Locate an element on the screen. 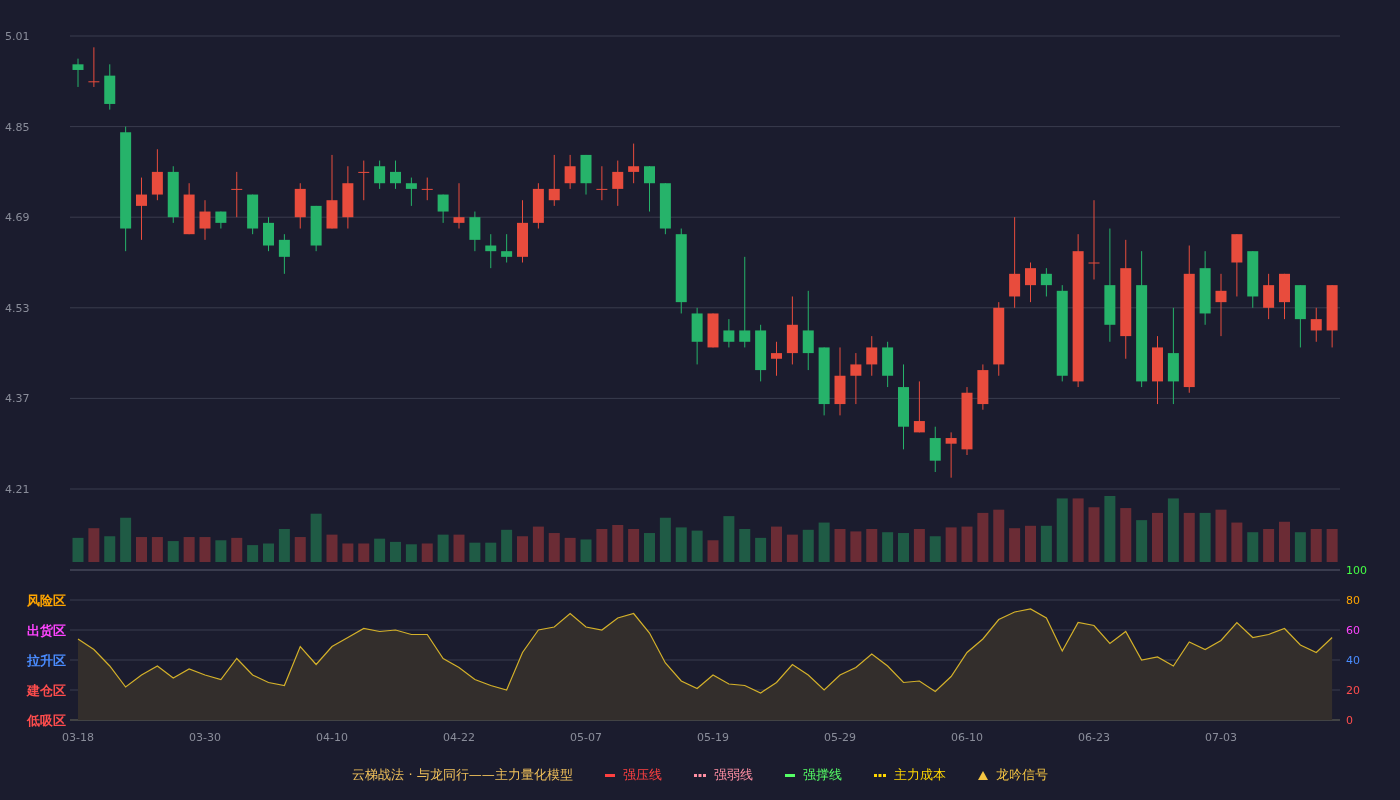 The width and height of the screenshot is (1400, 800). axis-label: 4.37 is located at coordinates (17, 399).